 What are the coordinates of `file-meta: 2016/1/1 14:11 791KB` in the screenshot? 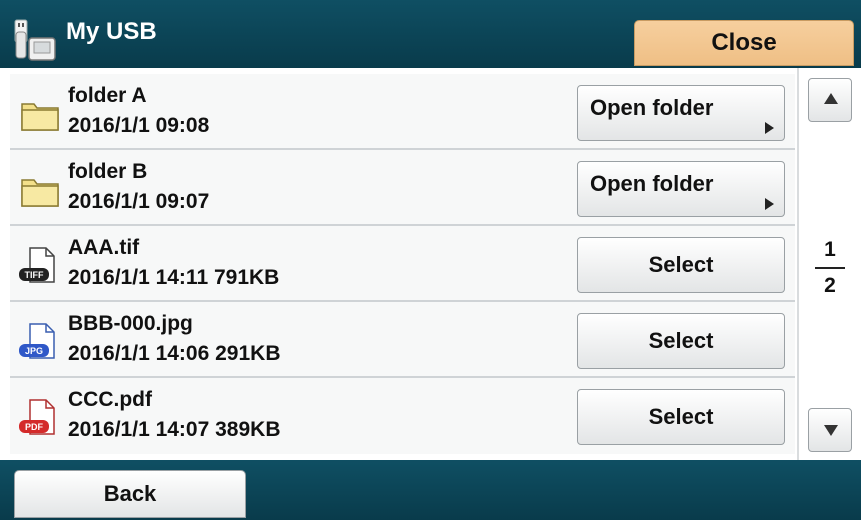 It's located at (174, 277).